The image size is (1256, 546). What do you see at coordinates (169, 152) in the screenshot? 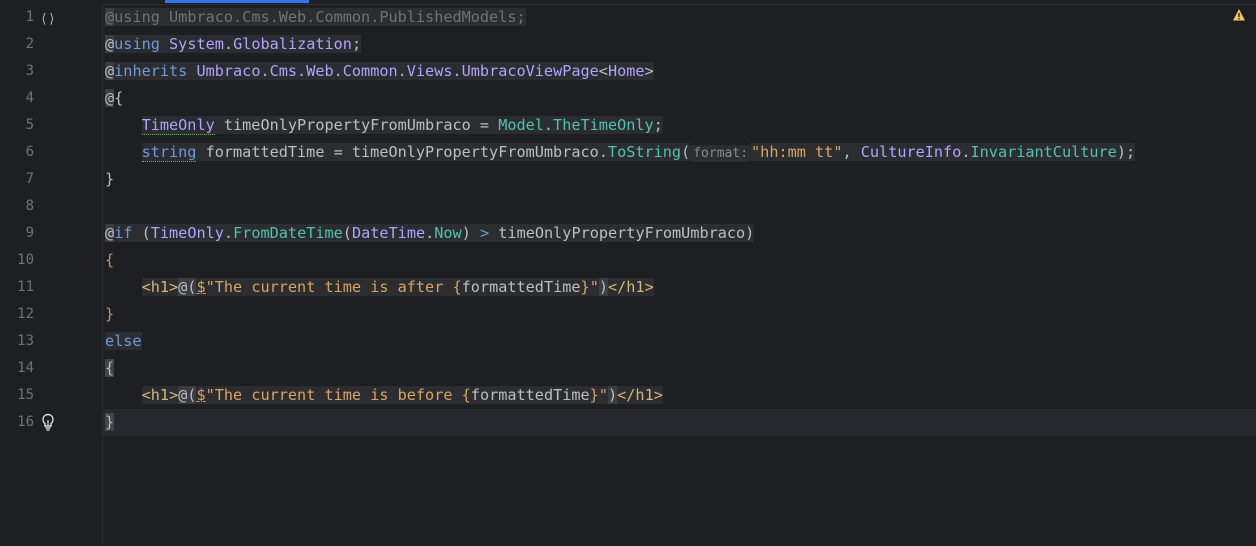
I see `type-string: string` at bounding box center [169, 152].